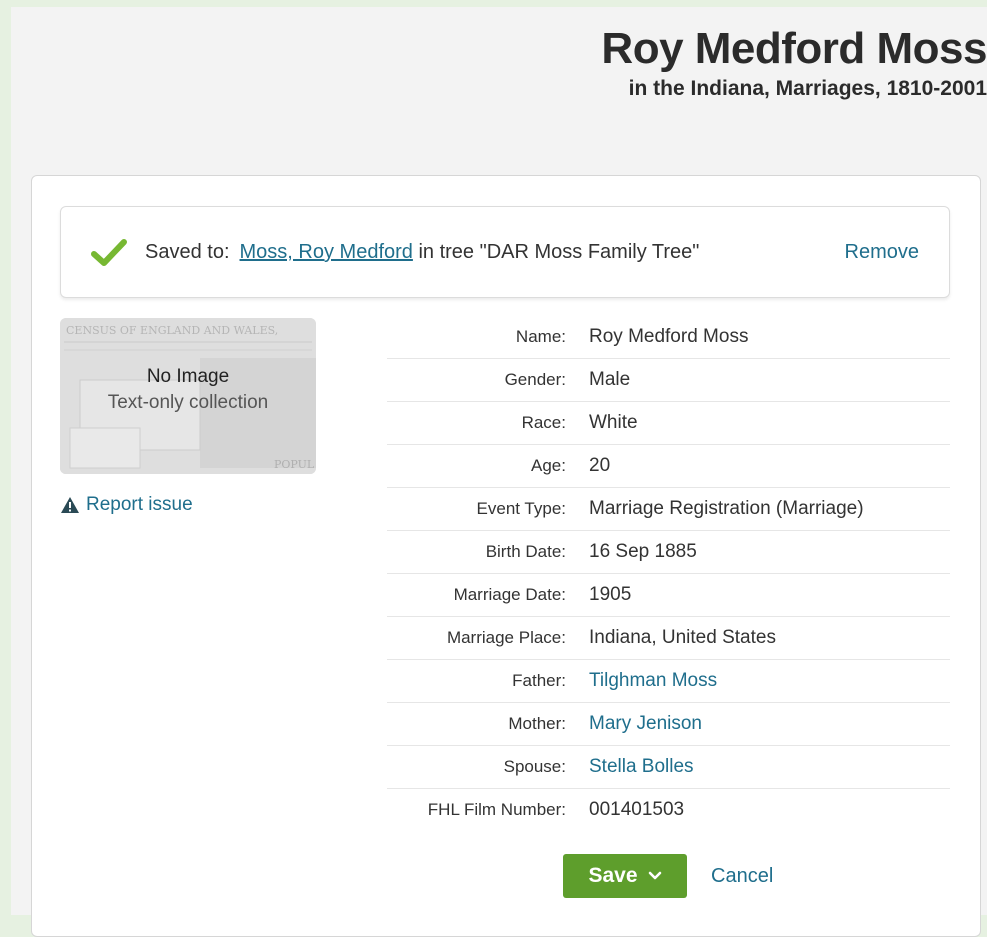  Describe the element at coordinates (525, 551) in the screenshot. I see `detail-label: Birth Date:` at that location.